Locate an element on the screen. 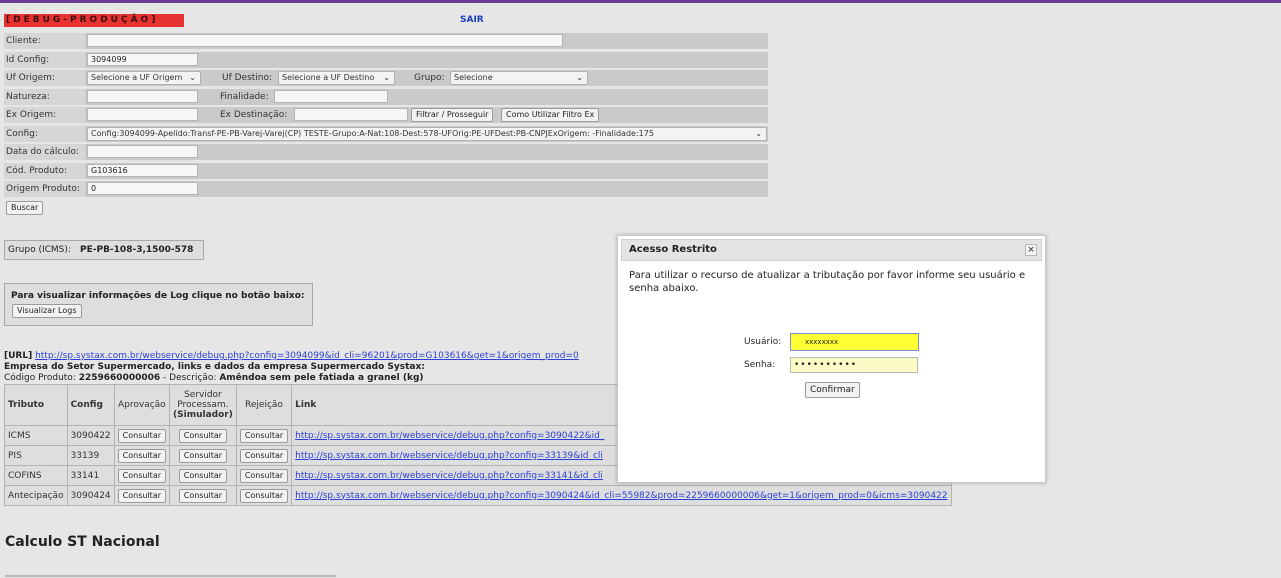  col-servidor: Servidor Processam. (Simulador) is located at coordinates (203, 405).